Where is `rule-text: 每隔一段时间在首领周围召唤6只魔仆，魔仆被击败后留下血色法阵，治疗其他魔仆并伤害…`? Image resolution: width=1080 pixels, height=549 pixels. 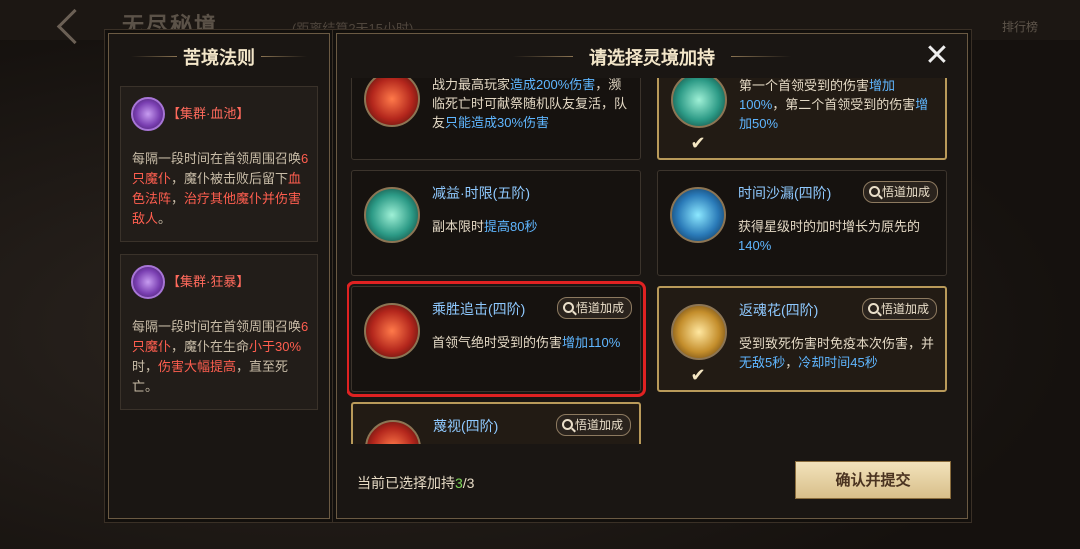 rule-text: 每隔一段时间在首领周围召唤6只魔仆，魔仆被击败后留下血色法阵，治疗其他魔仆并伤害… is located at coordinates (220, 188).